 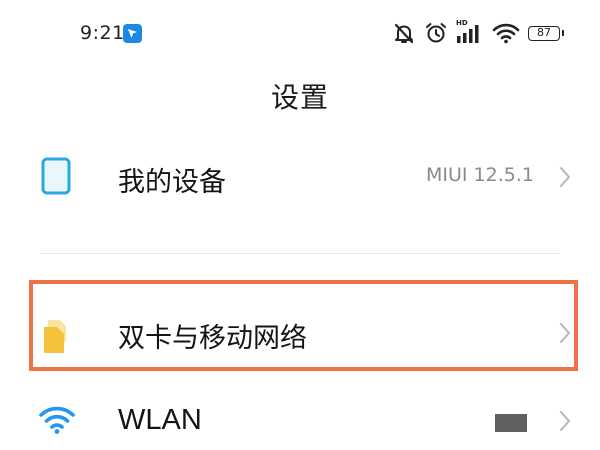 What do you see at coordinates (132, 33) in the screenshot?
I see `app-notification-icon` at bounding box center [132, 33].